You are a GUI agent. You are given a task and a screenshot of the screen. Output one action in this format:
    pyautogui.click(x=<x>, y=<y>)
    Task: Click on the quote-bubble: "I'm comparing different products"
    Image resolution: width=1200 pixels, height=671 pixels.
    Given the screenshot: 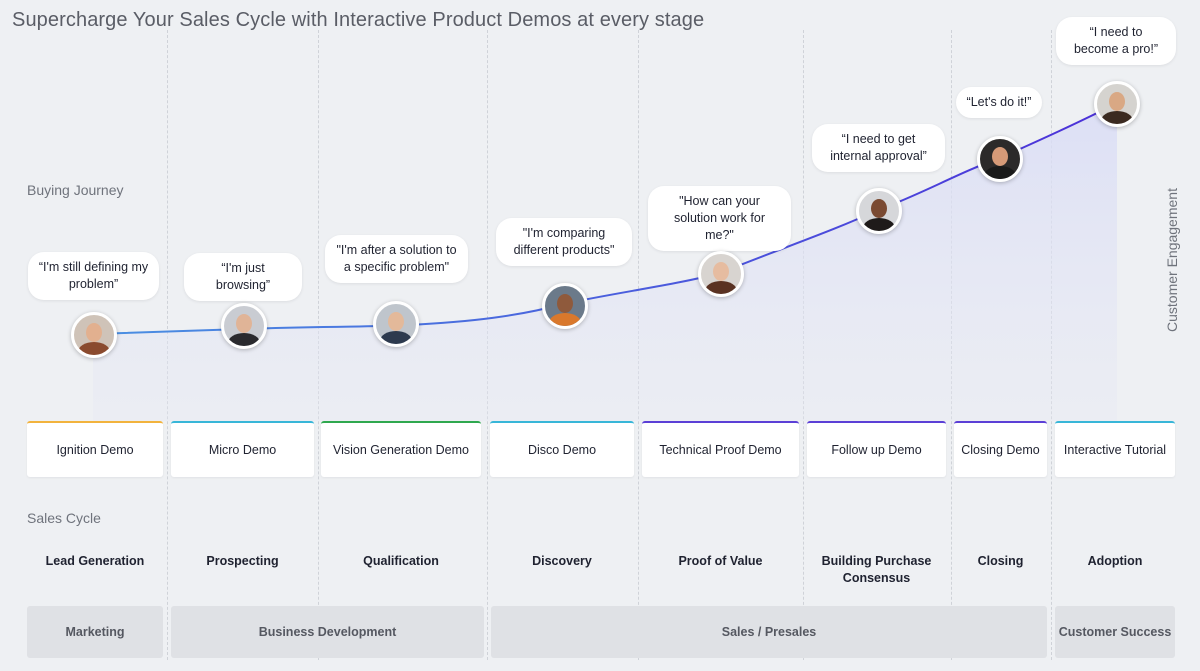 What is the action you would take?
    pyautogui.click(x=564, y=242)
    